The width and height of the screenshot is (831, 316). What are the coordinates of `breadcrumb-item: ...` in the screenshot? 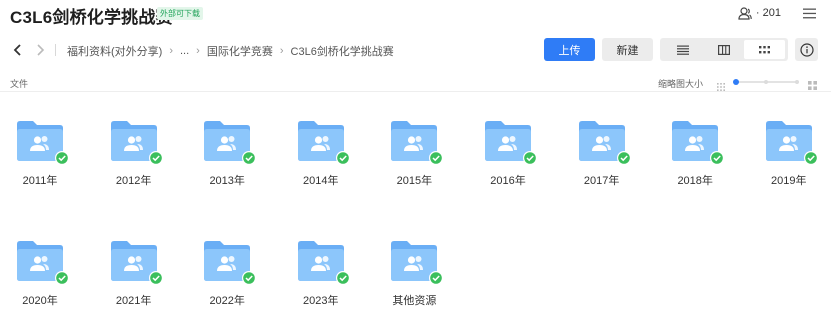 It's located at (184, 51).